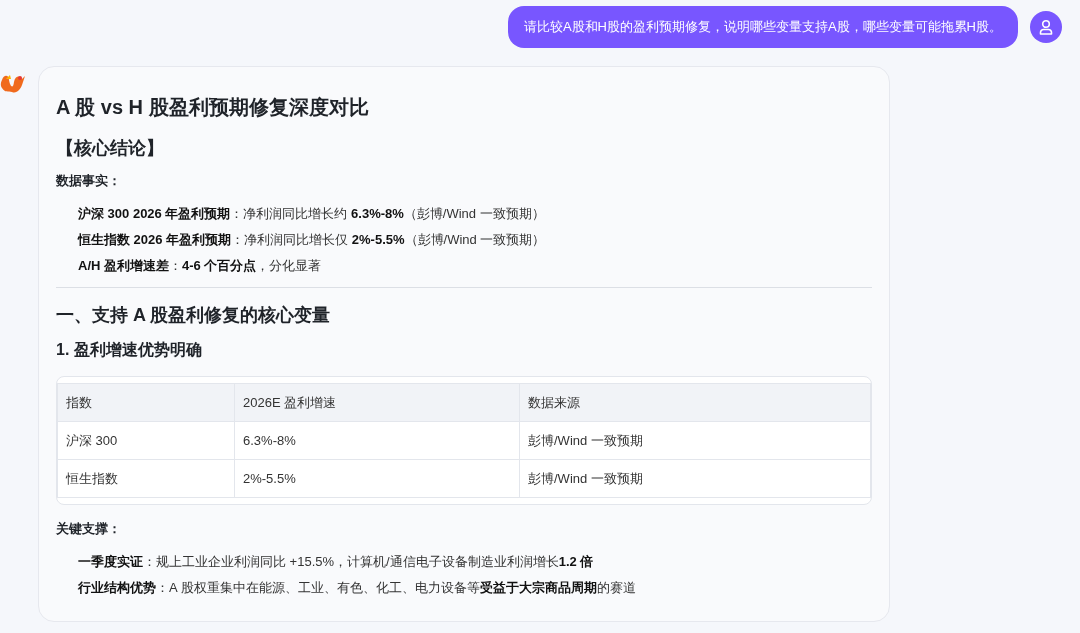 This screenshot has height=633, width=1080. Describe the element at coordinates (89, 181) in the screenshot. I see `paragraph-label: 数据事实：` at that location.